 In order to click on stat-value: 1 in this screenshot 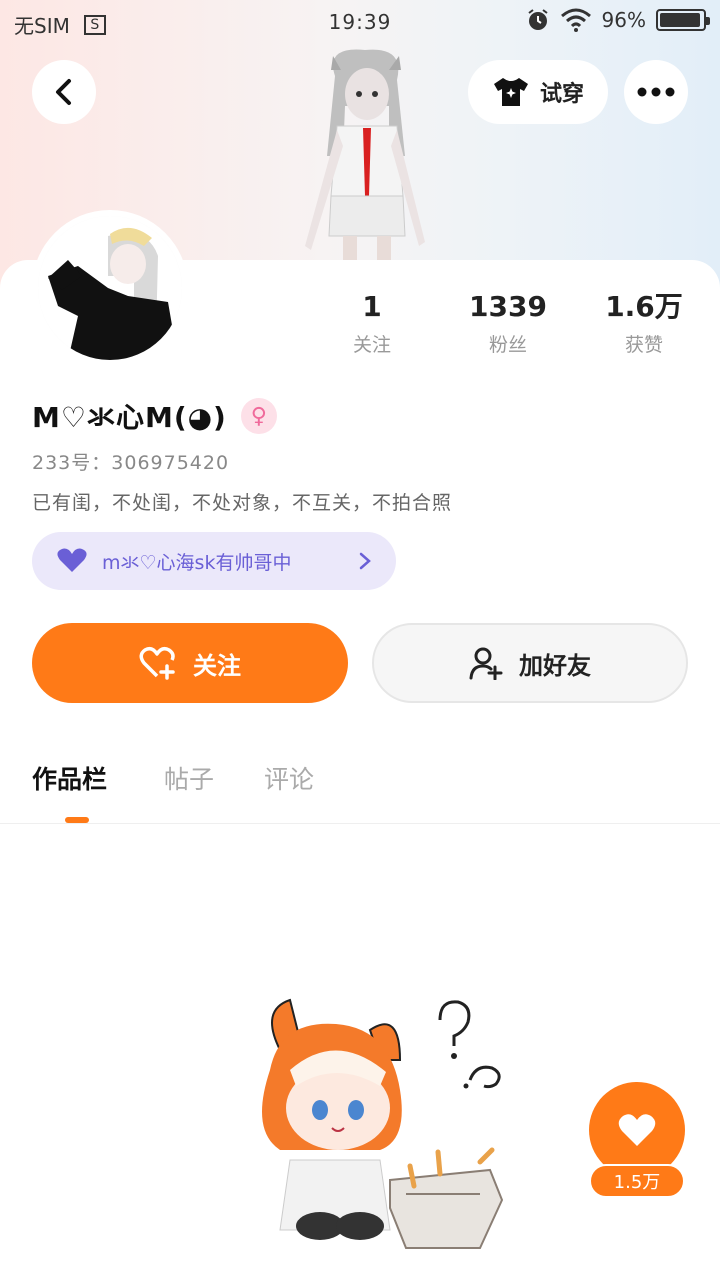, I will do `click(372, 306)`.